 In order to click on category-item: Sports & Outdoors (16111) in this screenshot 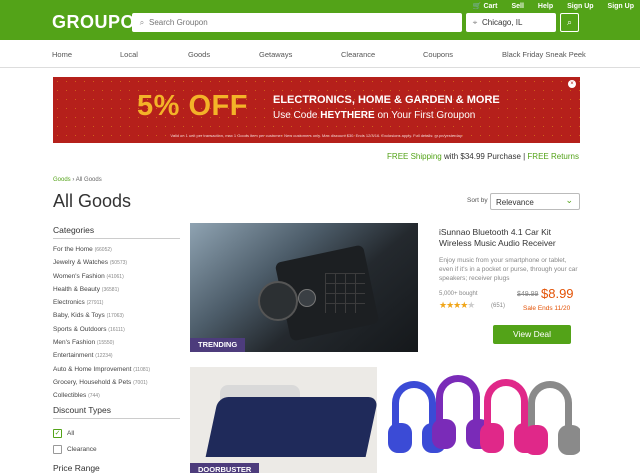, I will do `click(116, 329)`.